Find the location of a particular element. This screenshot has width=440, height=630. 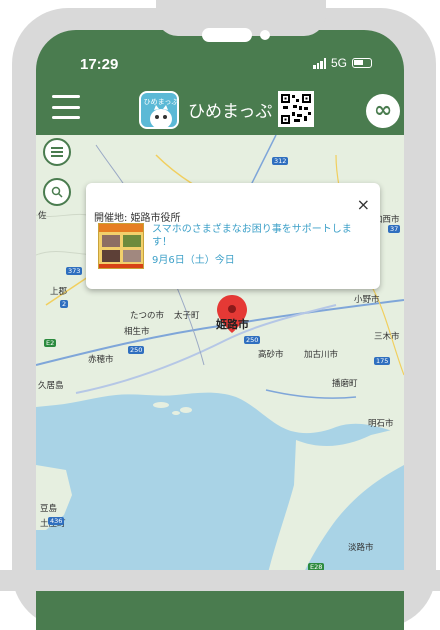

popup-venue: 開催地: 姫路市役所 is located at coordinates (137, 218).